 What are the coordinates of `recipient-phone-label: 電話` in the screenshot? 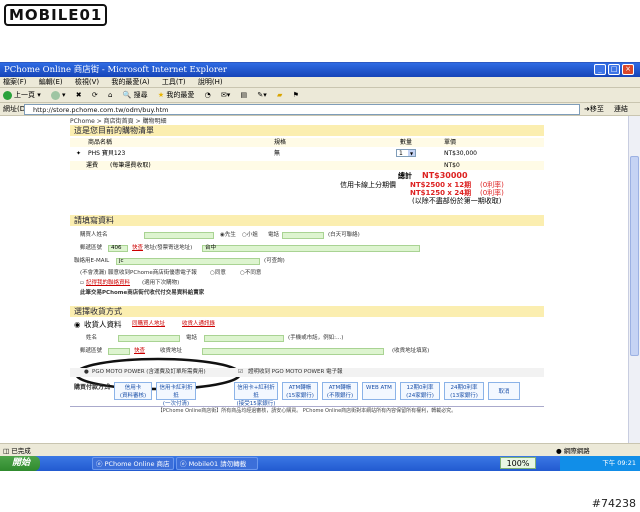 It's located at (192, 338).